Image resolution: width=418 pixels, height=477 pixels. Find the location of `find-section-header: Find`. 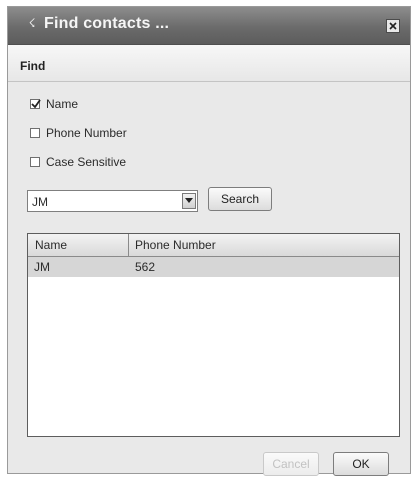

find-section-header: Find is located at coordinates (209, 63).